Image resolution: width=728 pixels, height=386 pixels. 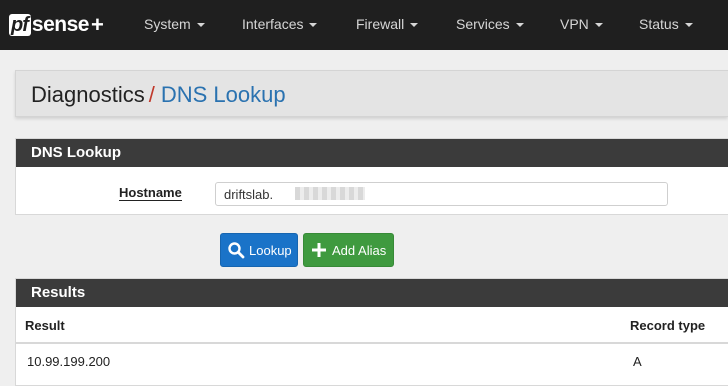 What do you see at coordinates (273, 24) in the screenshot?
I see `nav-label: Interfaces` at bounding box center [273, 24].